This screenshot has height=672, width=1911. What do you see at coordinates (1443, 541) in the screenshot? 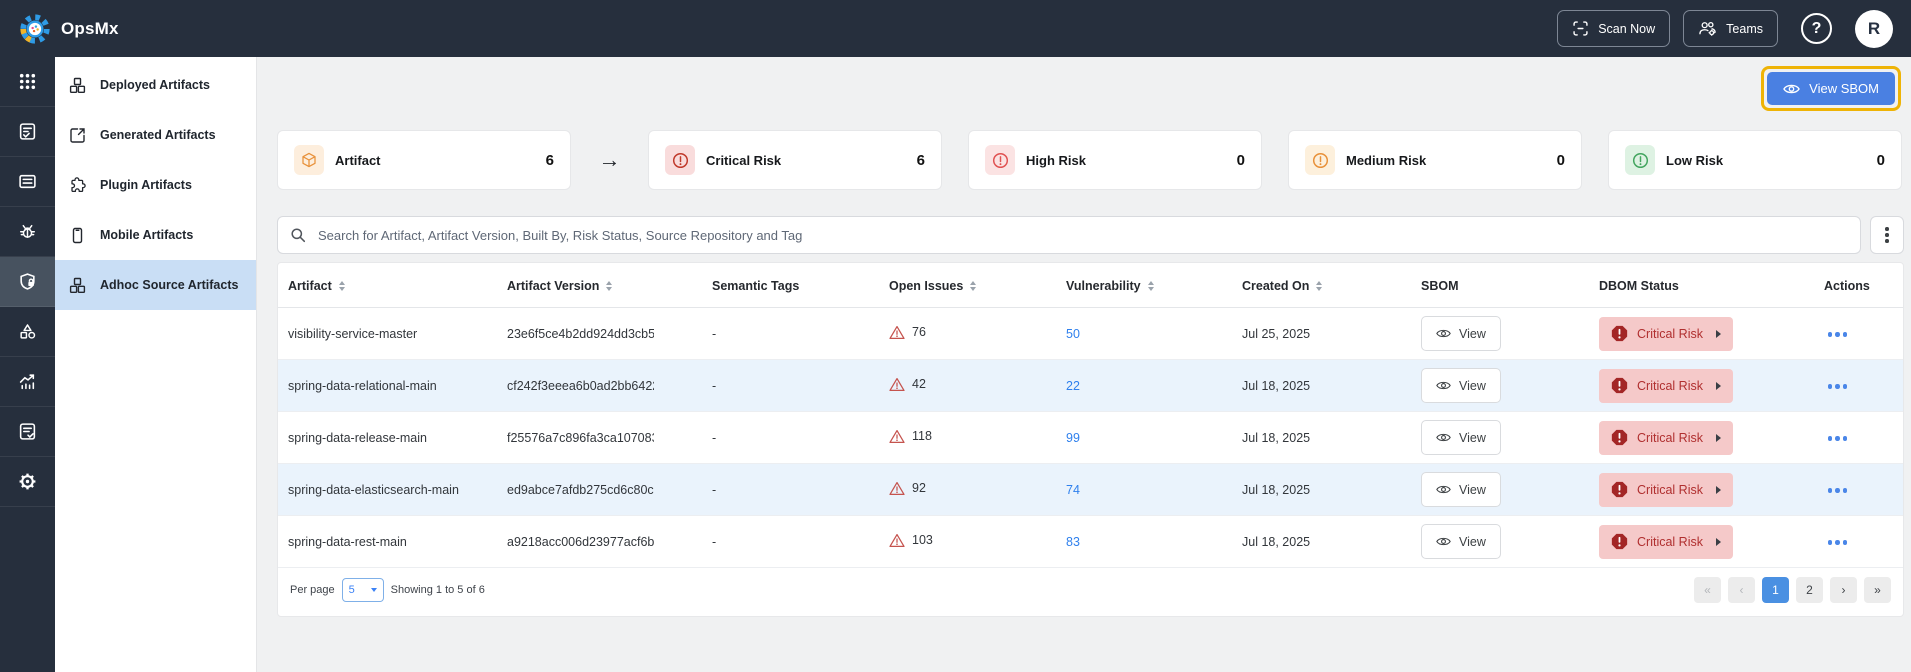
I see `eye-icon` at bounding box center [1443, 541].